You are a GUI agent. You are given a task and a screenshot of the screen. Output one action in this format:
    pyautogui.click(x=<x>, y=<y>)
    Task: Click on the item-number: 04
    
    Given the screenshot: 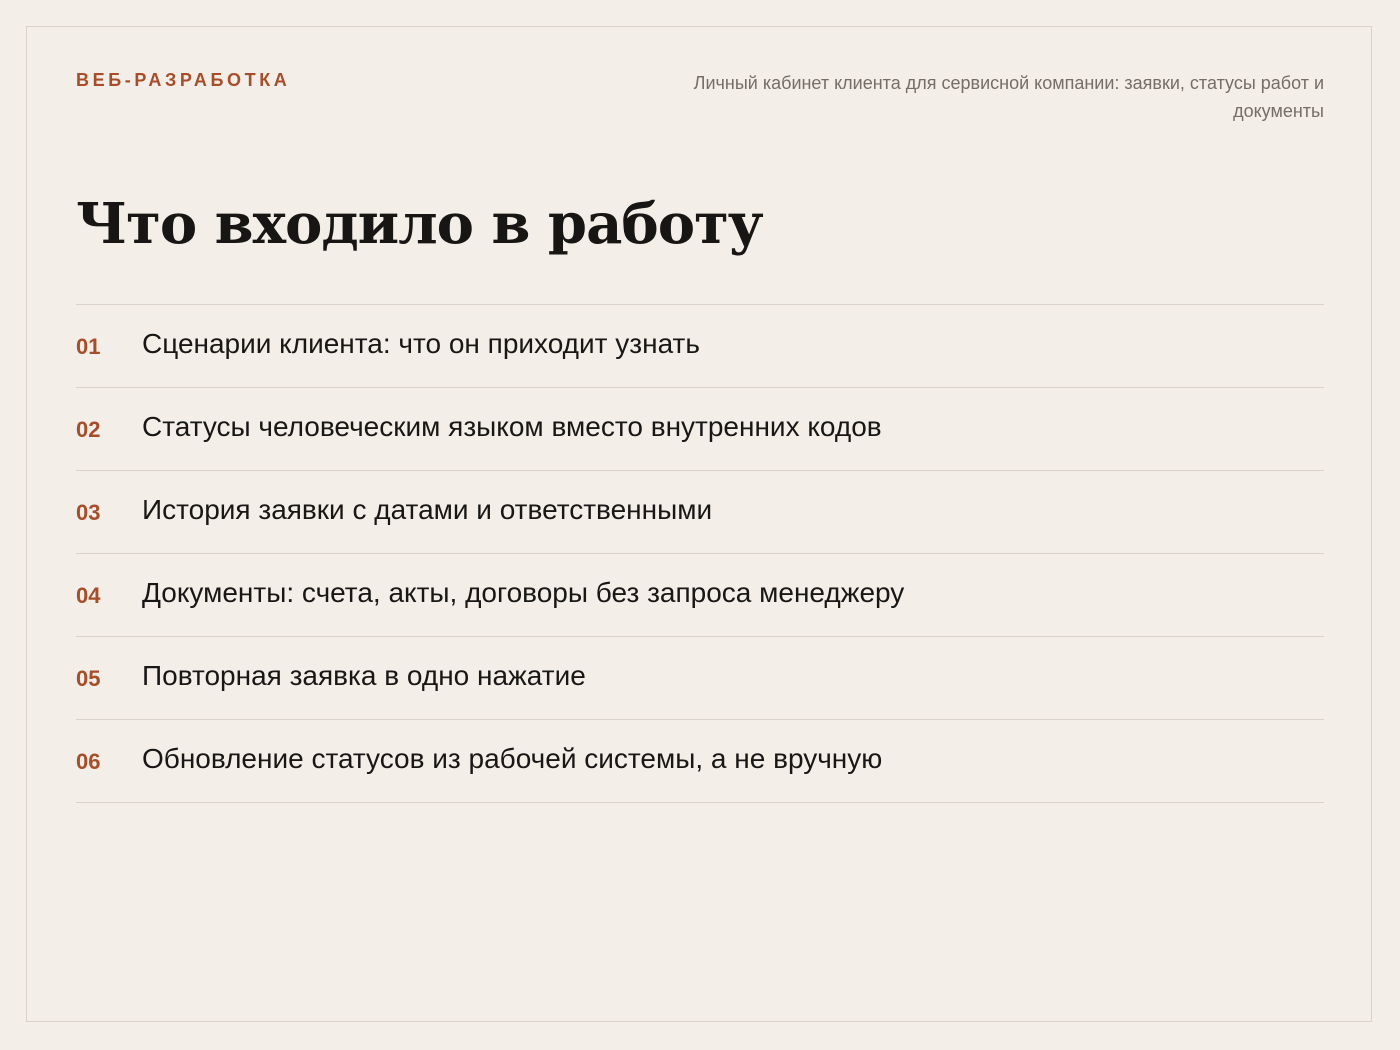 What is the action you would take?
    pyautogui.click(x=88, y=595)
    